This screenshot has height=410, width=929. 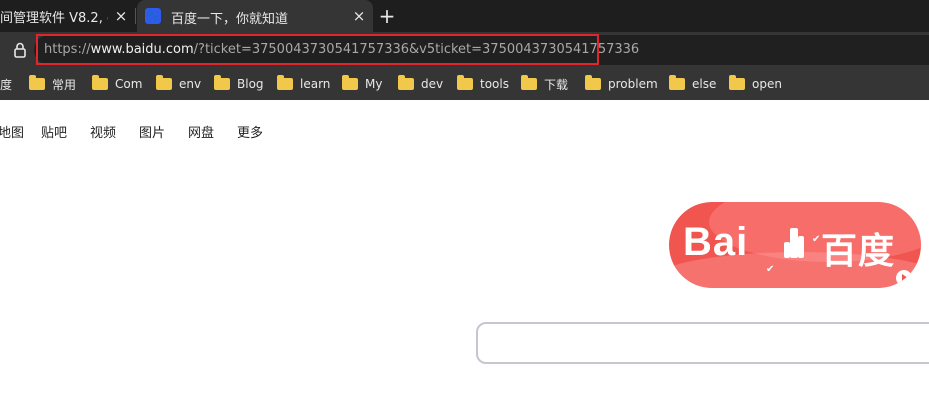 I want to click on tab-baidu: 🐾 百度一下，你就知道 ×, so click(x=255, y=16).